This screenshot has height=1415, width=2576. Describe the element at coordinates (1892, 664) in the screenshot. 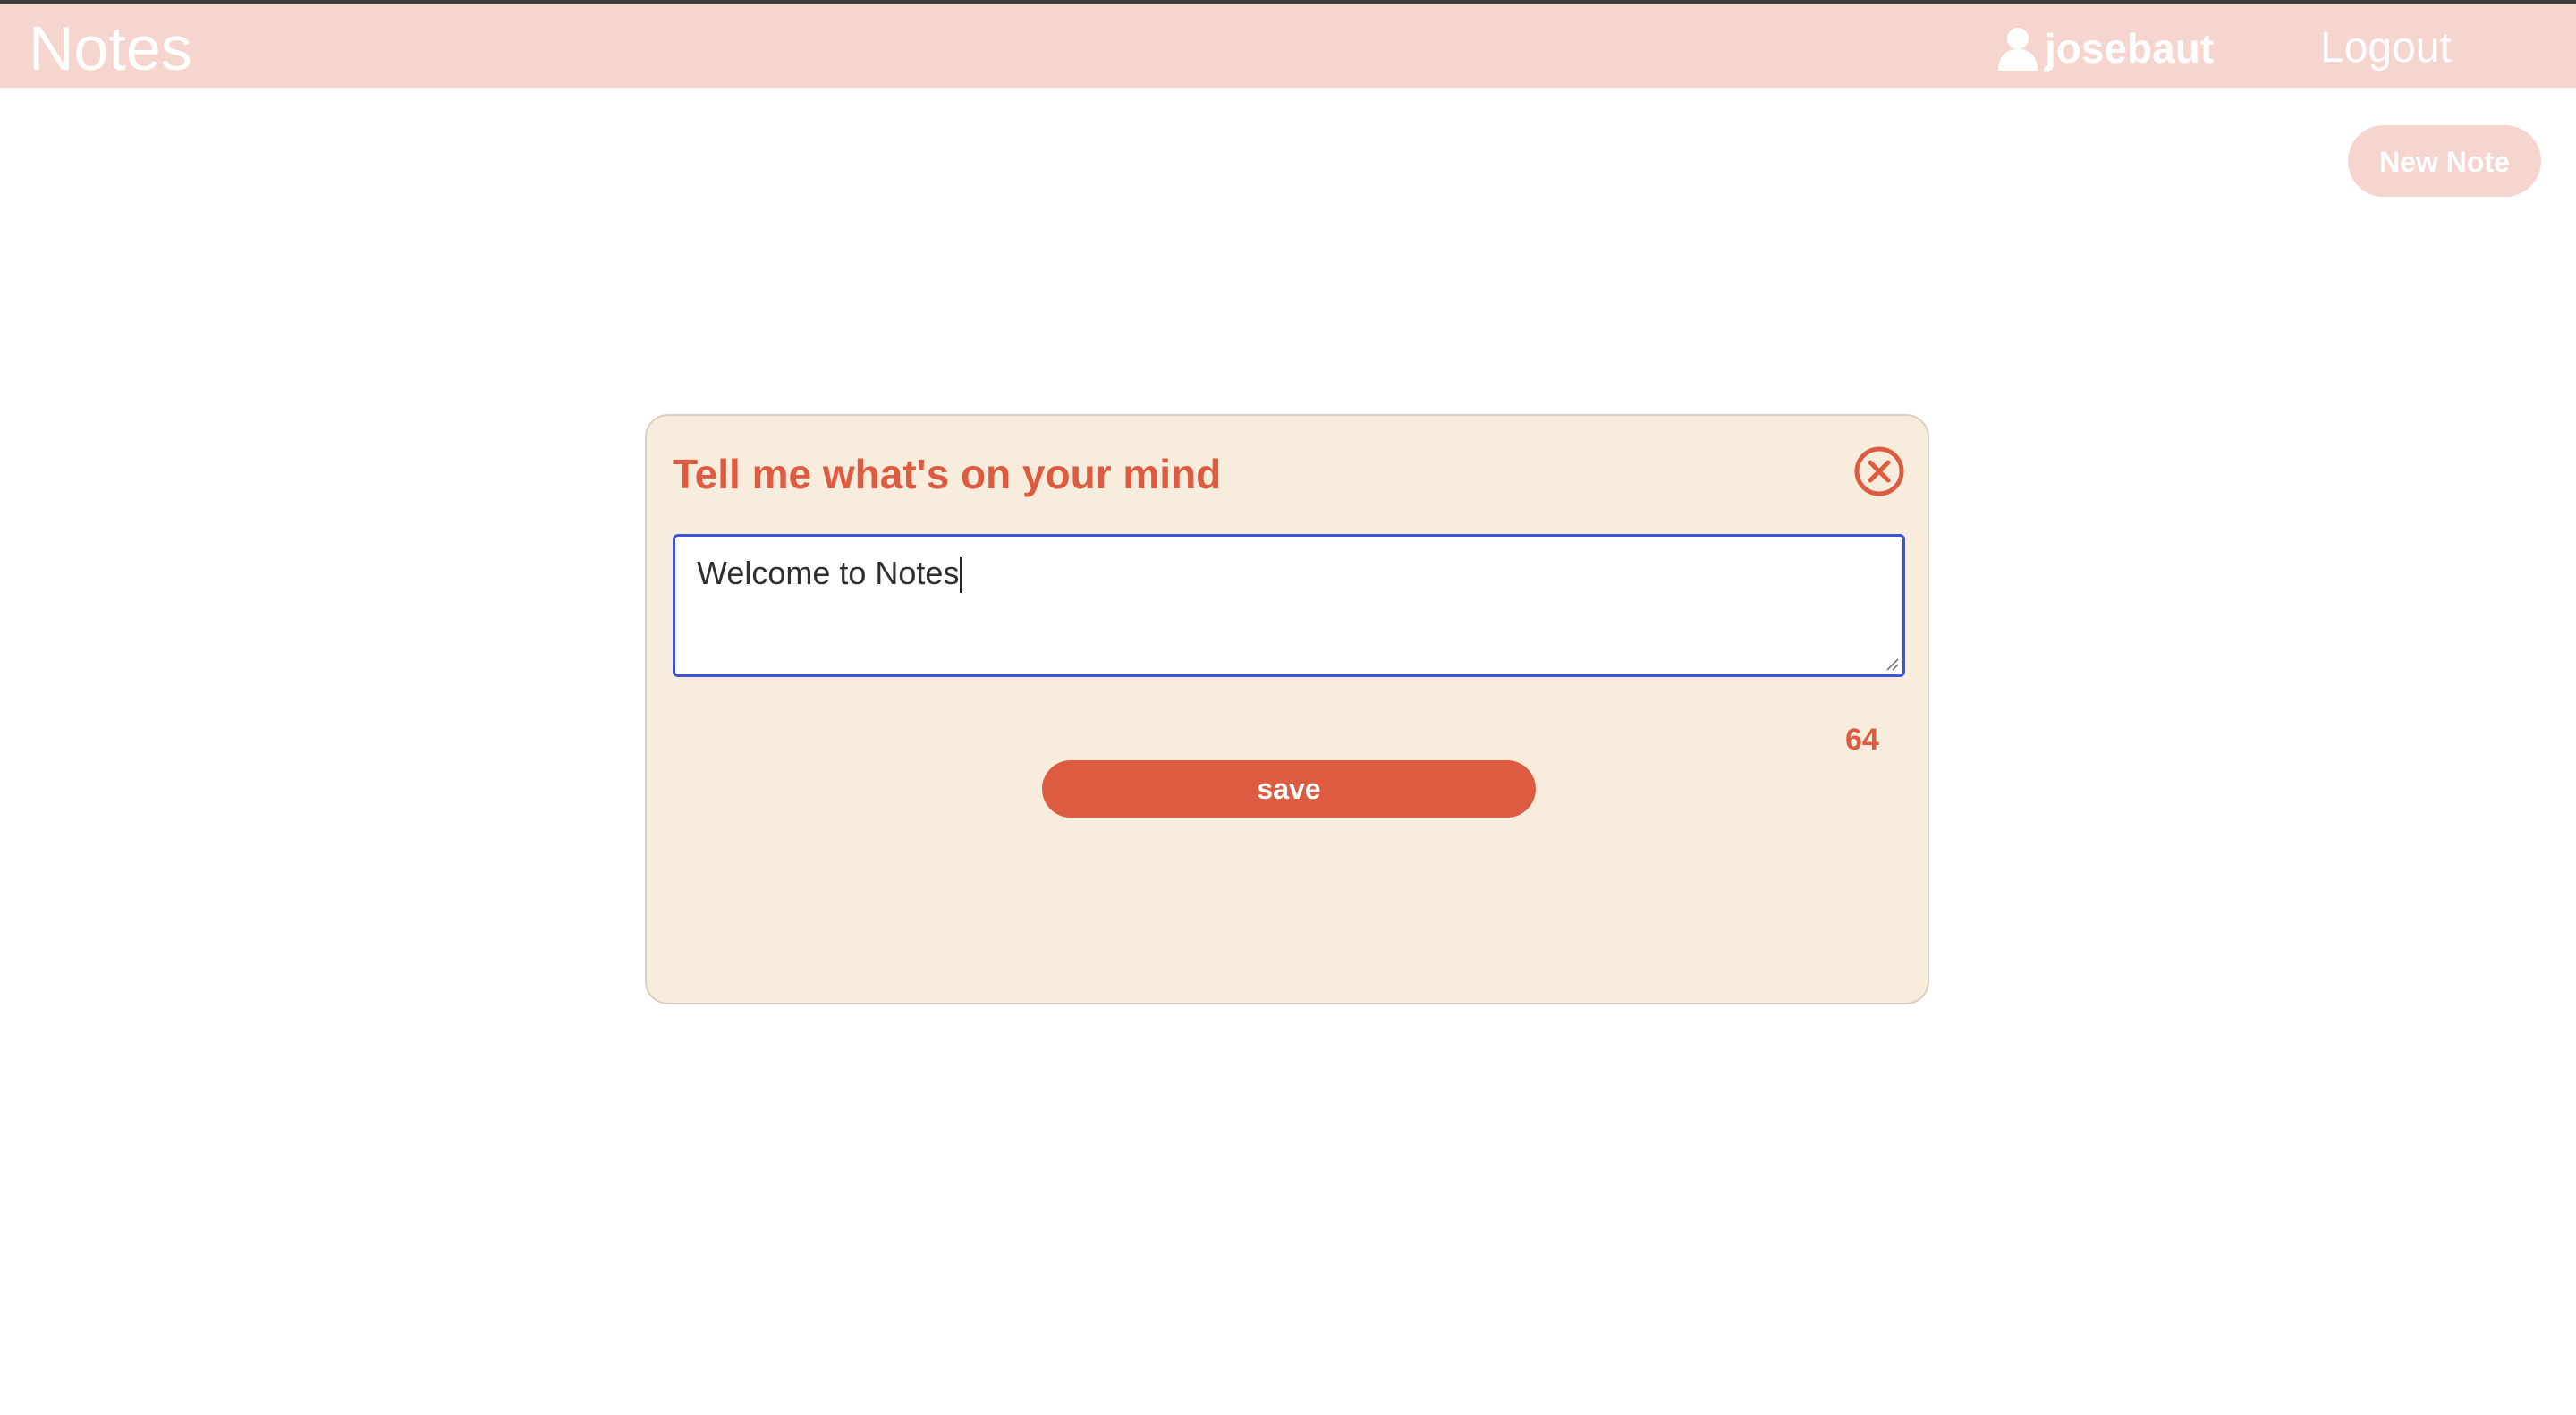

I see `resize-handle-icon` at that location.